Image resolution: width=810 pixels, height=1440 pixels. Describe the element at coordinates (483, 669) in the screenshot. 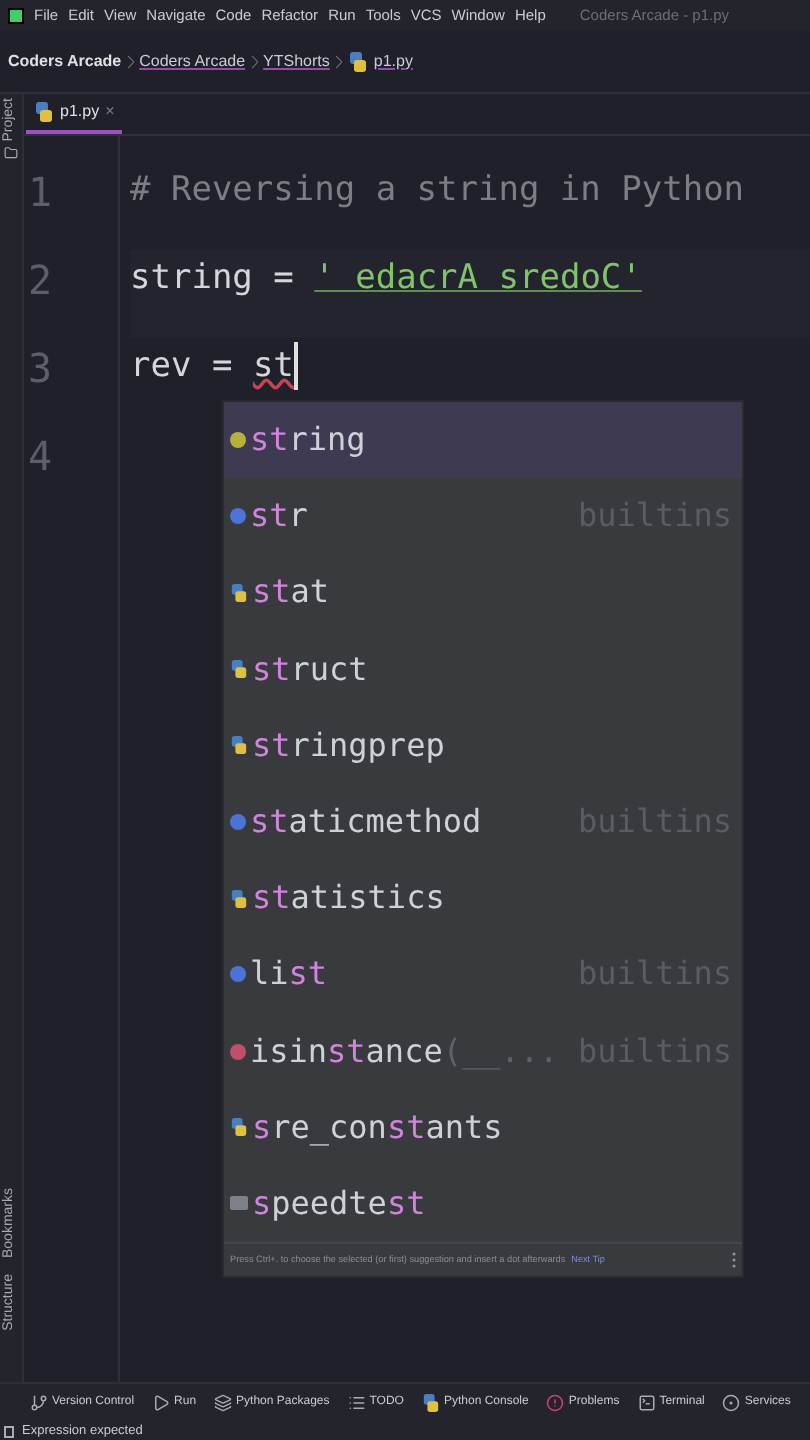

I see `completion-item: st ruct` at that location.